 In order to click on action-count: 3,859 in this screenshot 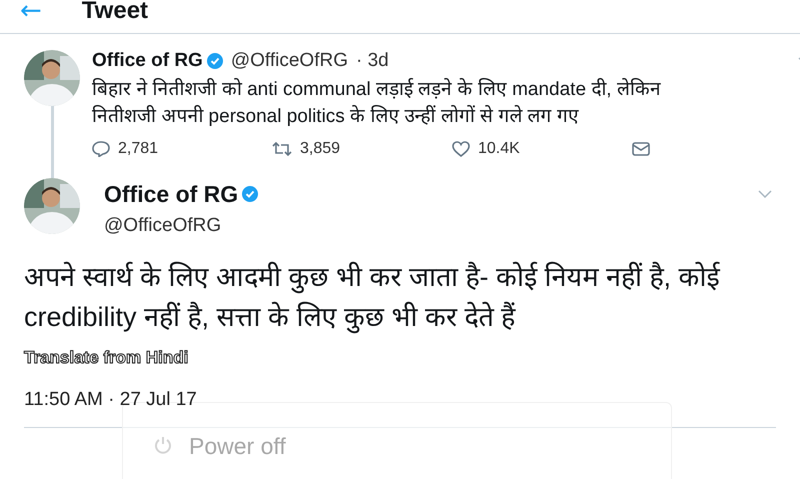, I will do `click(320, 149)`.